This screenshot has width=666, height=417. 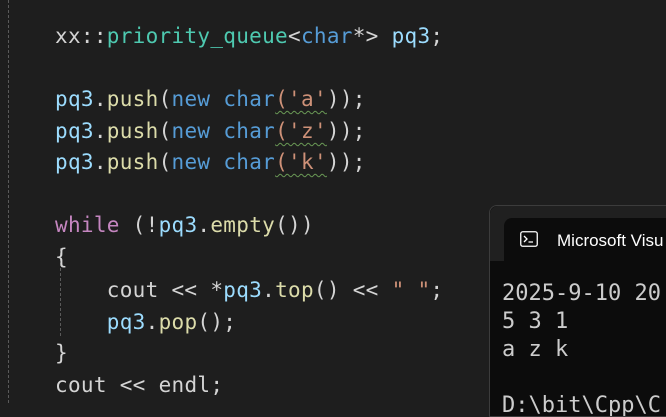 I want to click on code-token: (!, so click(x=139, y=225).